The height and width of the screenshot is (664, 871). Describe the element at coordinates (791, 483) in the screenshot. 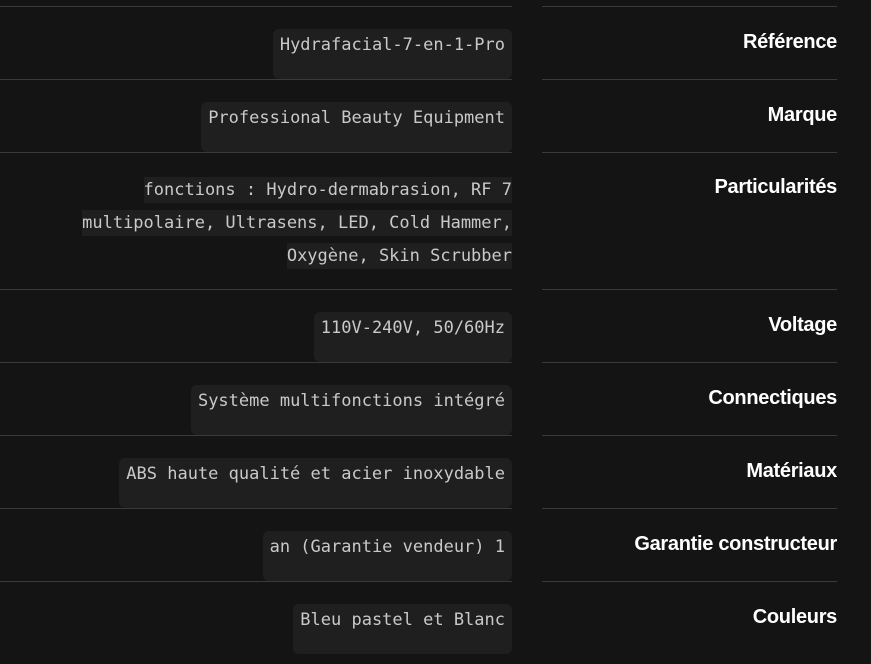

I see `spec-label-materiaux: Matériaux` at that location.